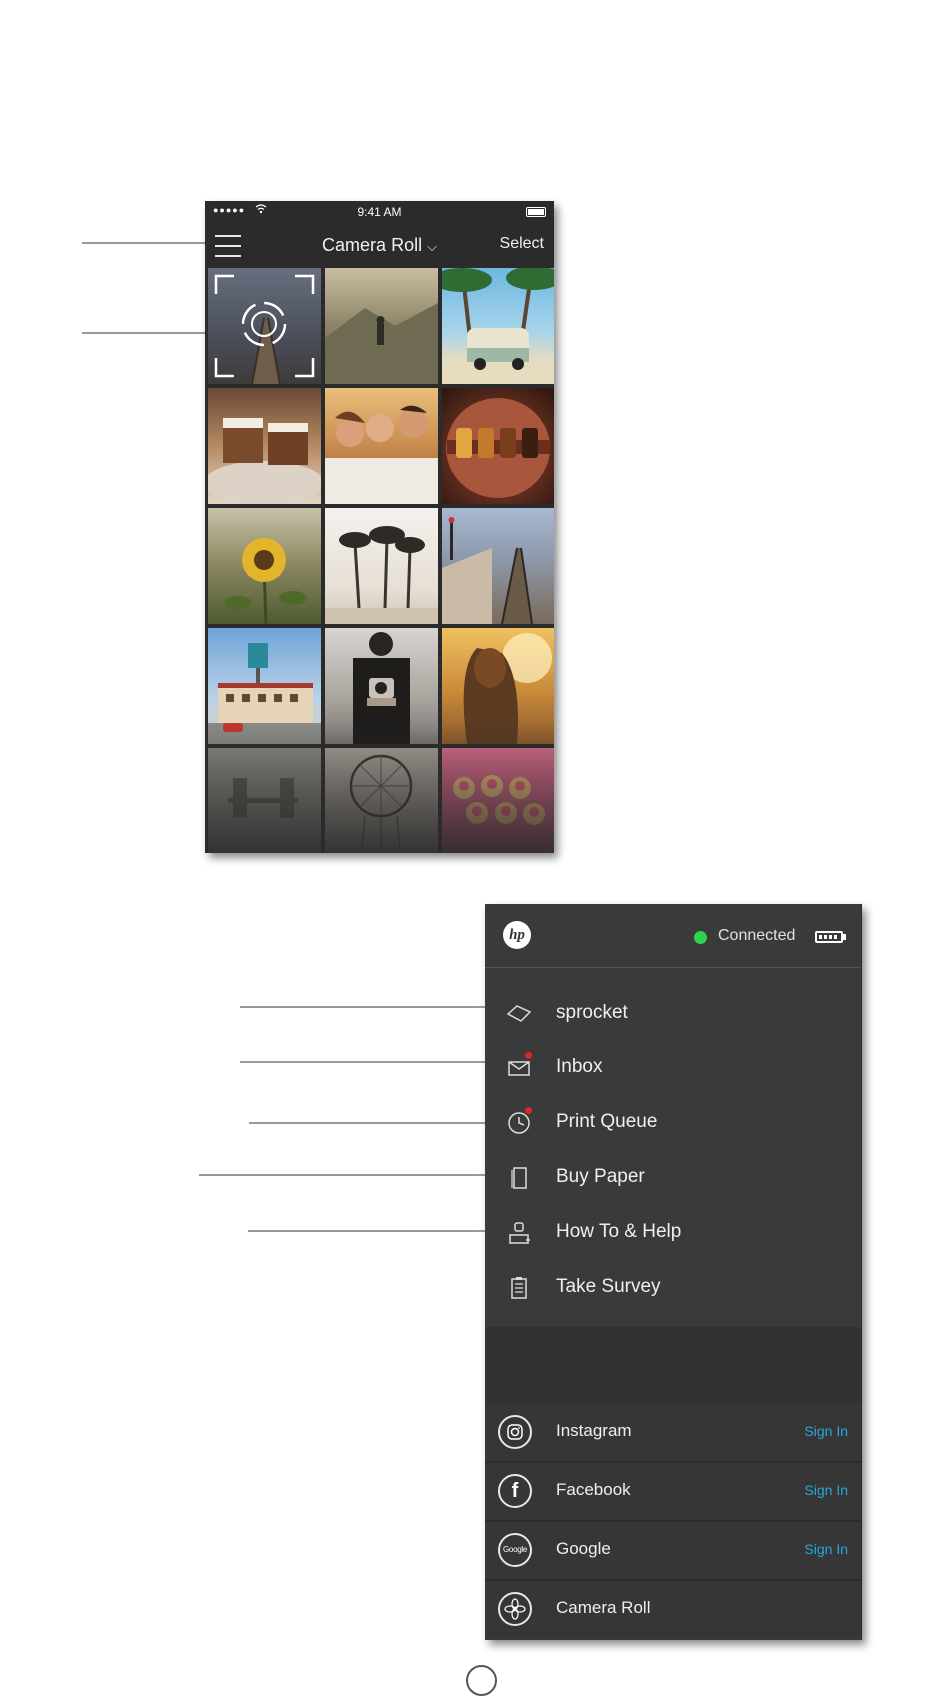  What do you see at coordinates (673, 1433) in the screenshot?
I see `social-row-instagram: Instagram Sign In` at bounding box center [673, 1433].